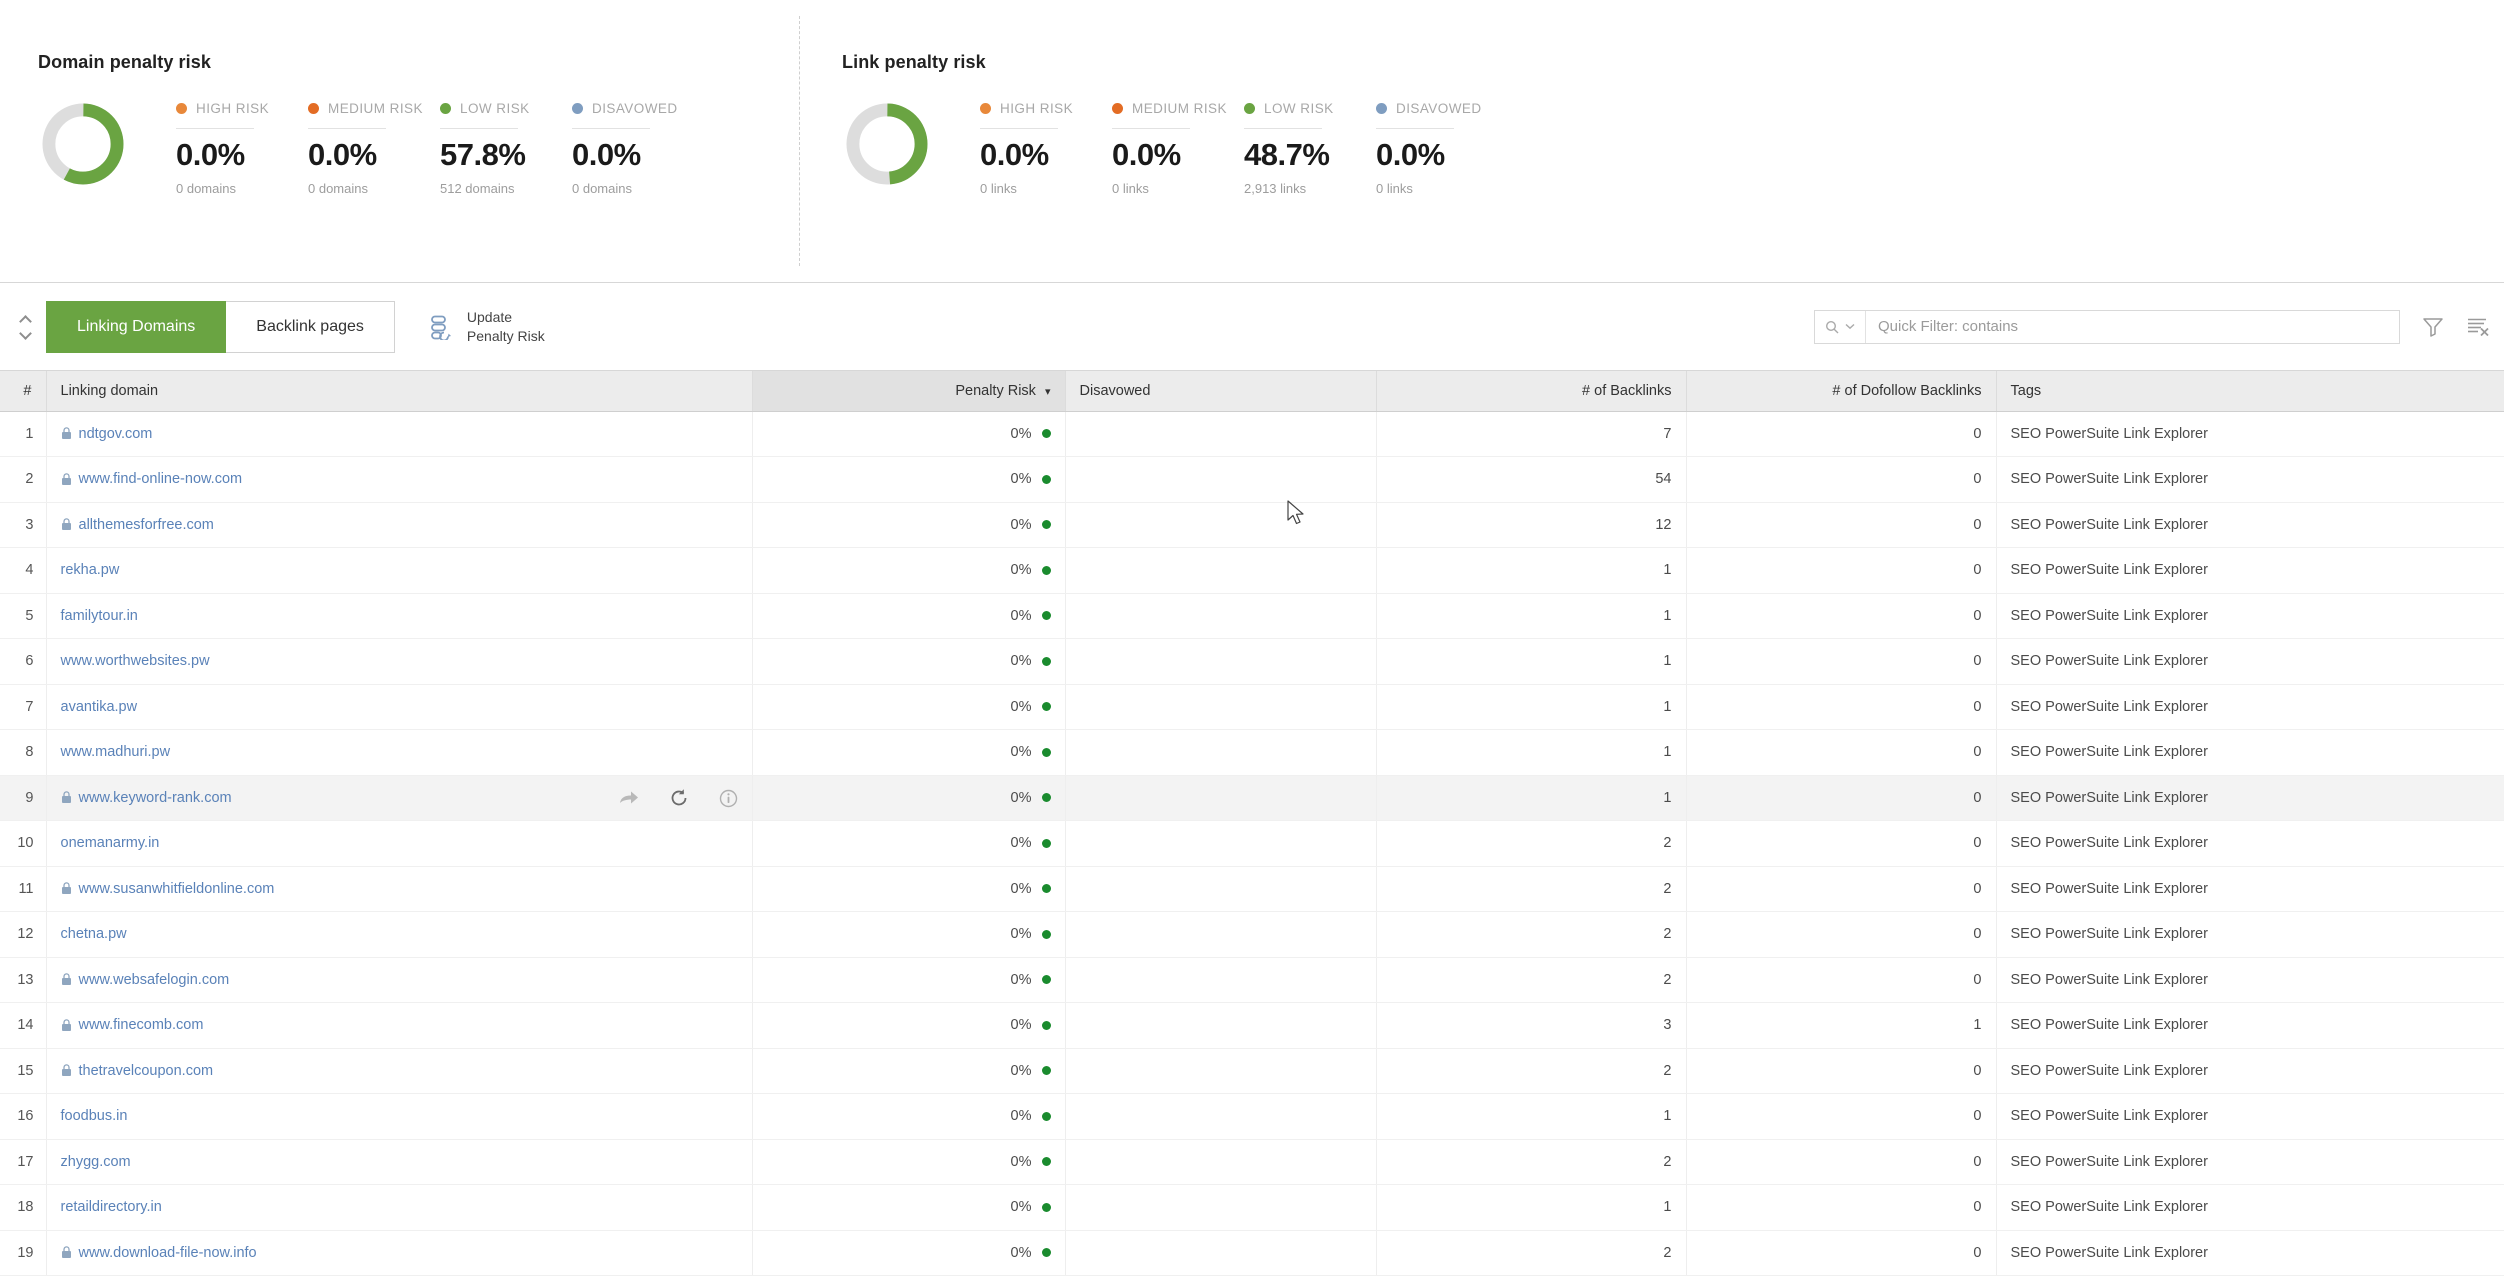 The width and height of the screenshot is (2504, 1276). Describe the element at coordinates (477, 188) in the screenshot. I see `legend-sub: 512 domains` at that location.